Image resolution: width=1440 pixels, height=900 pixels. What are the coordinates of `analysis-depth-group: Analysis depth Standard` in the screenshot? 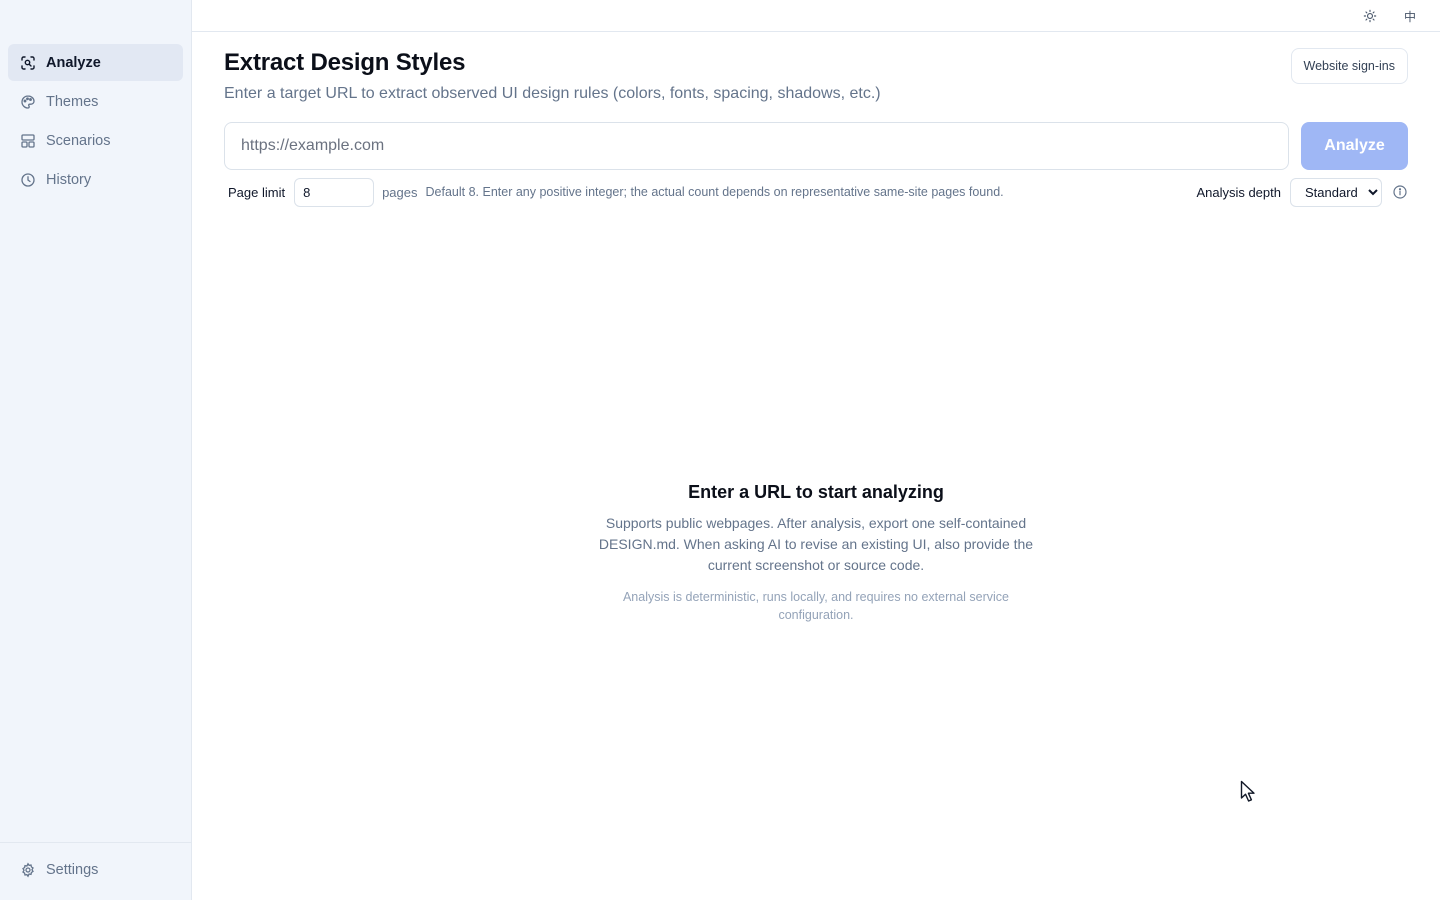 It's located at (1302, 192).